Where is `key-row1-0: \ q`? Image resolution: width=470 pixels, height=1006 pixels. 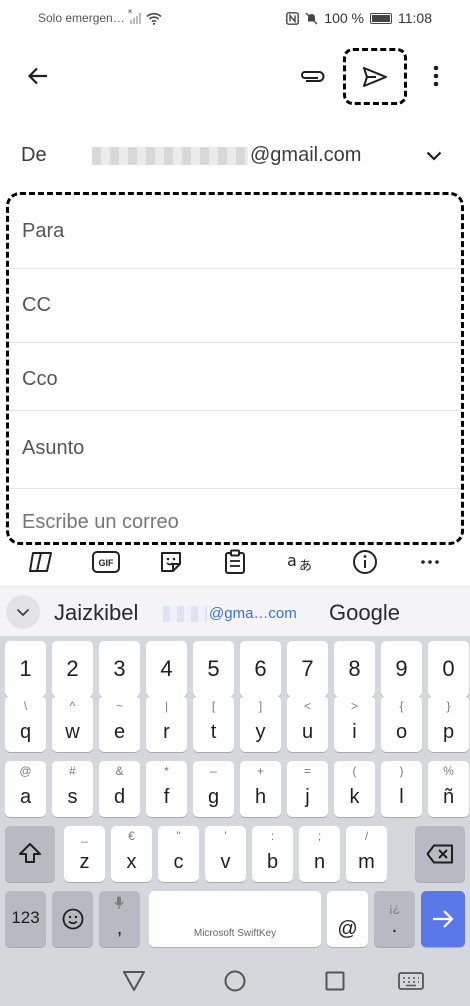
key-row1-0: \ q is located at coordinates (25, 724).